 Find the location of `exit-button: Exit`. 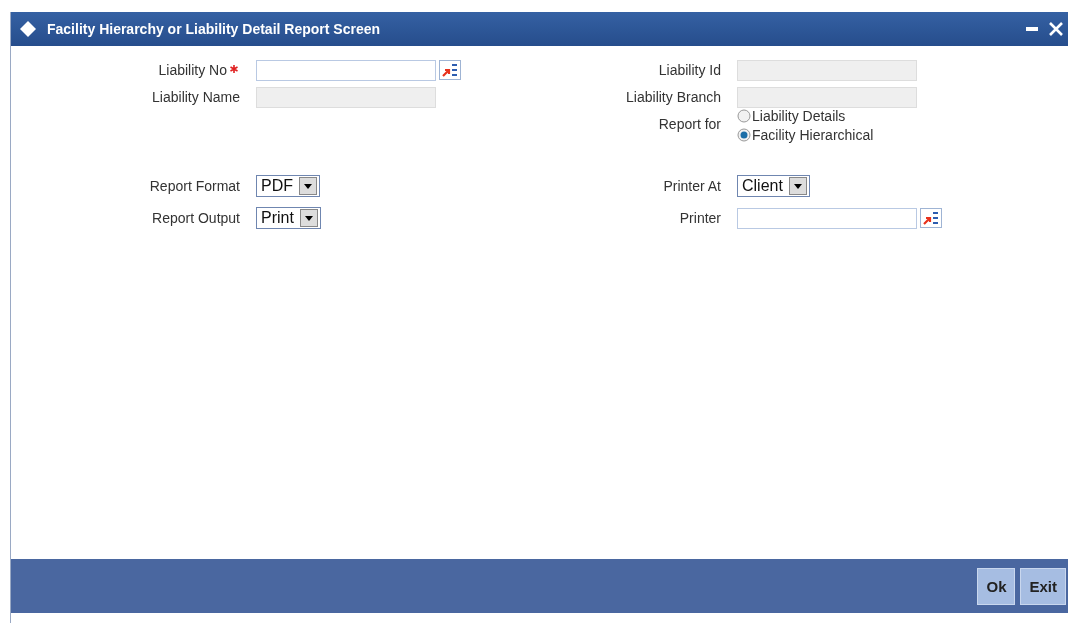

exit-button: Exit is located at coordinates (1043, 586).